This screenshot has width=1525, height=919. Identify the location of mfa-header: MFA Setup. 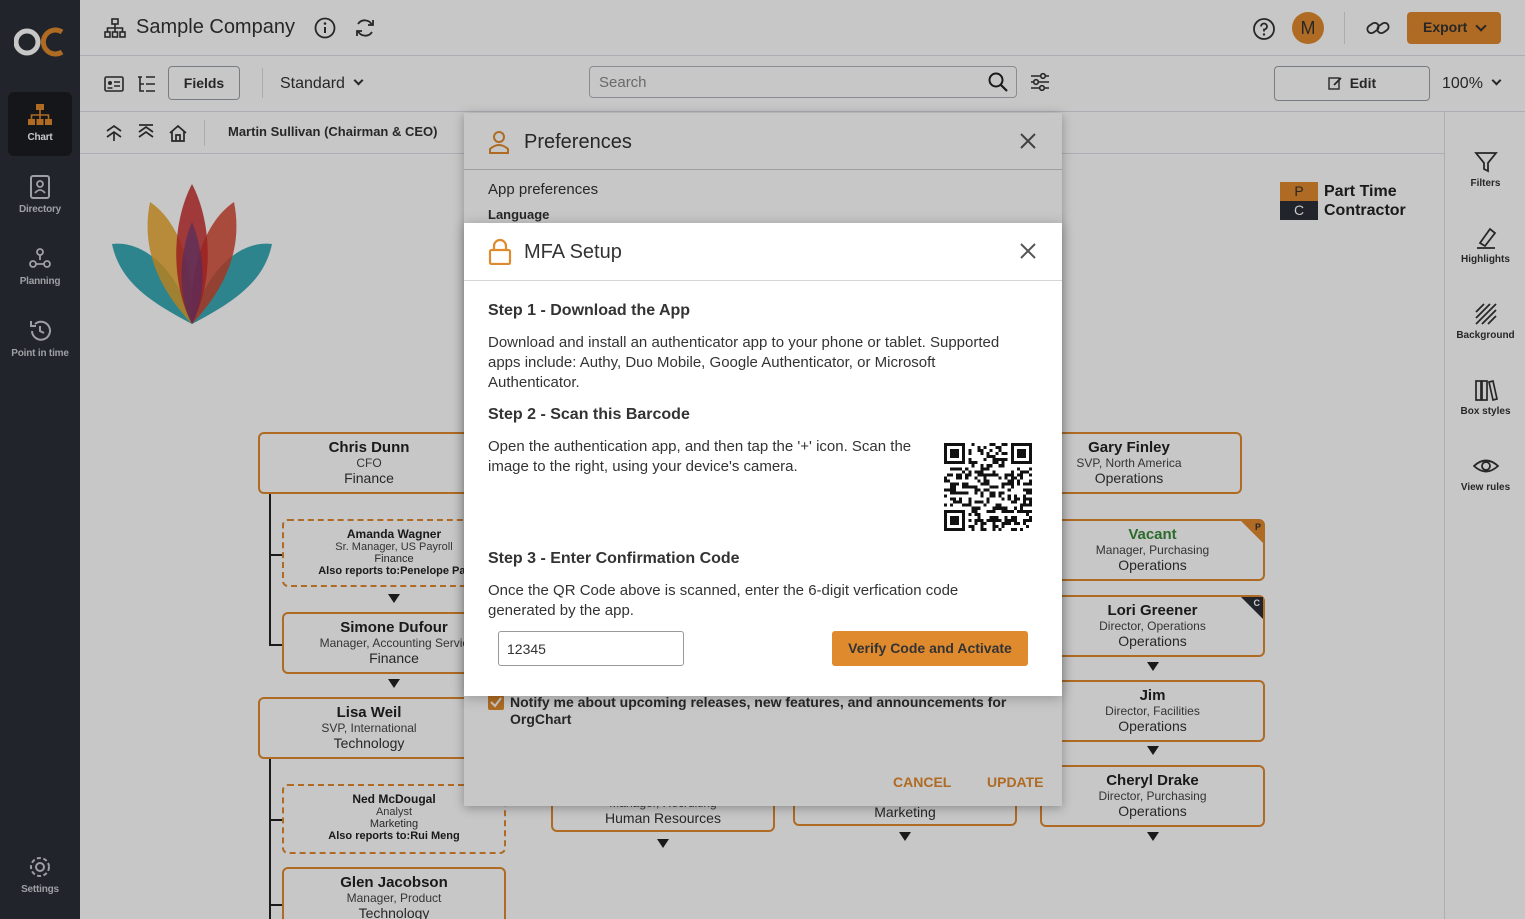
(763, 252).